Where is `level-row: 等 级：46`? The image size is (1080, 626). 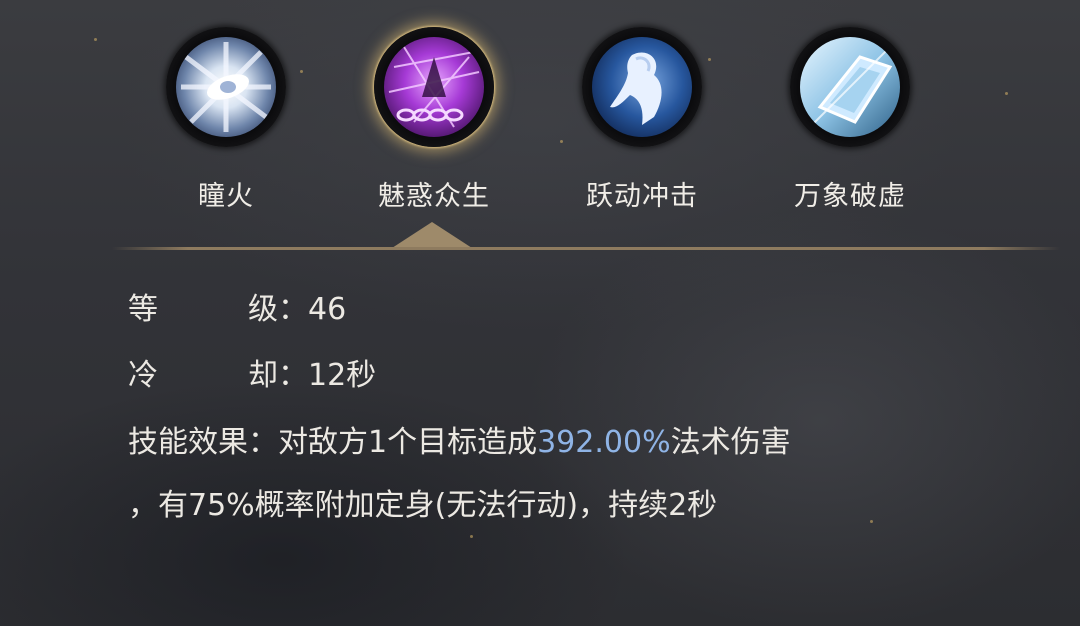
level-row: 等 级：46 is located at coordinates (237, 306).